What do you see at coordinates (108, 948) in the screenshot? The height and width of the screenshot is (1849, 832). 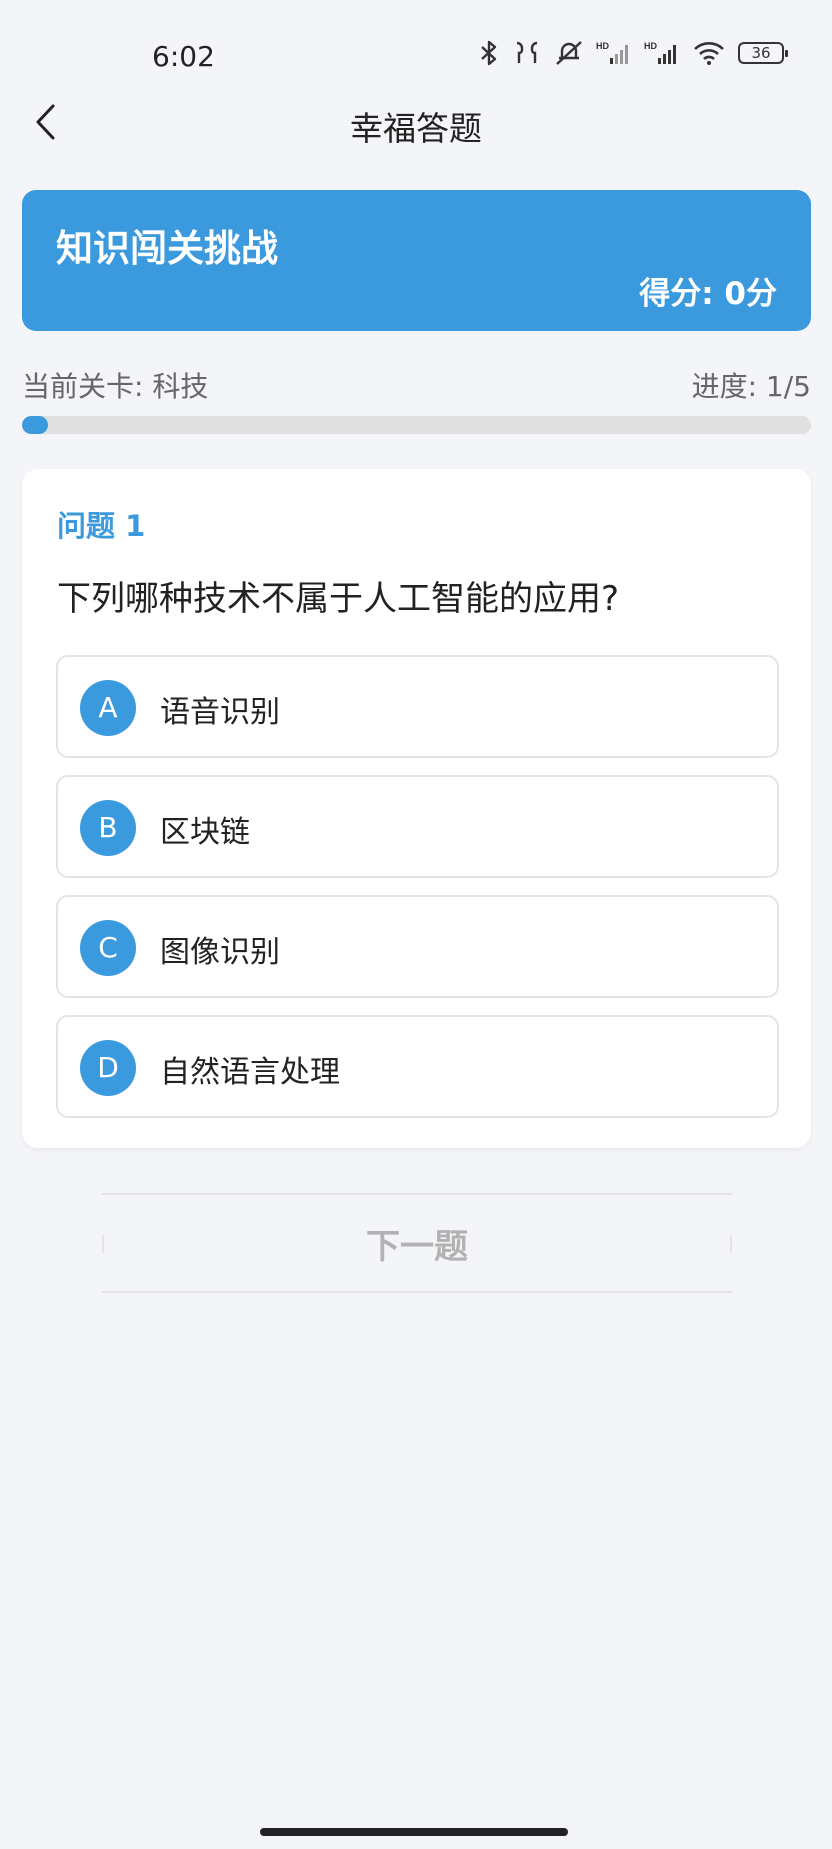 I see `option-letter-badge: C` at bounding box center [108, 948].